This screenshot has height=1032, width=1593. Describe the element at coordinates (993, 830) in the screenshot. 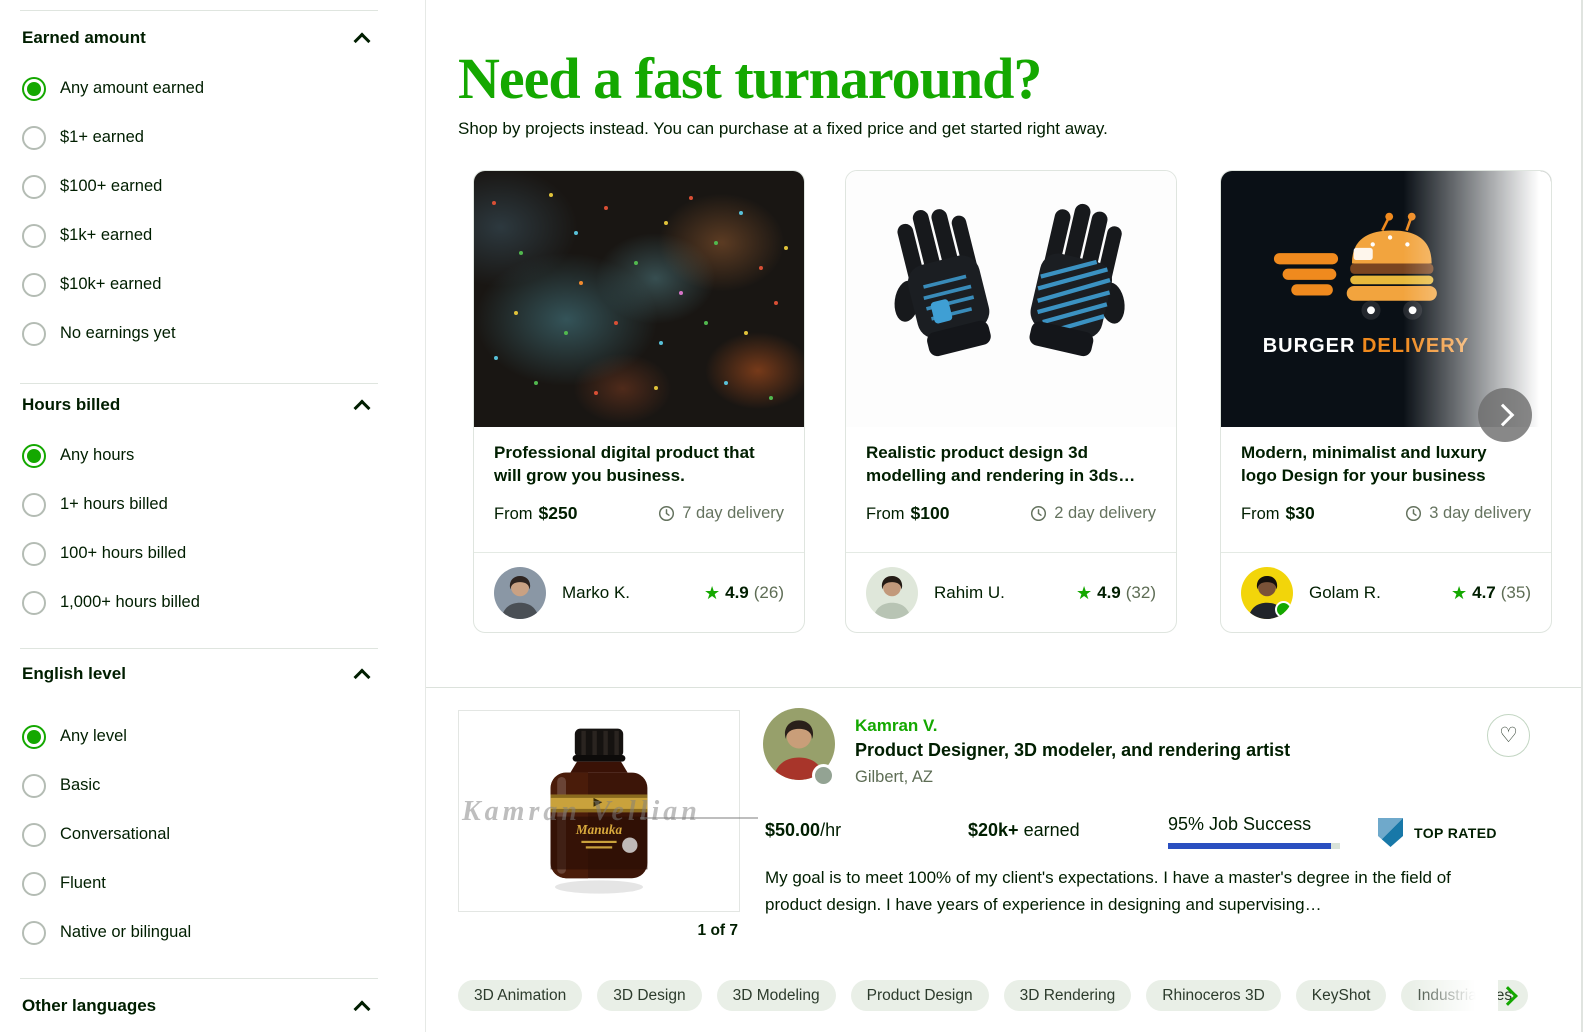

I see `earned-value: $20k+` at that location.